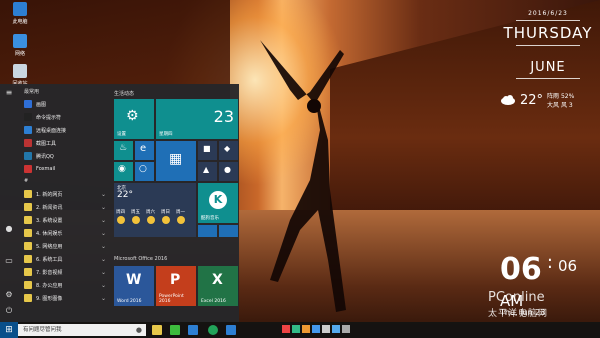 This screenshot has height=338, width=600. Describe the element at coordinates (64, 169) in the screenshot. I see `app-list-item: Foxmail` at that location.